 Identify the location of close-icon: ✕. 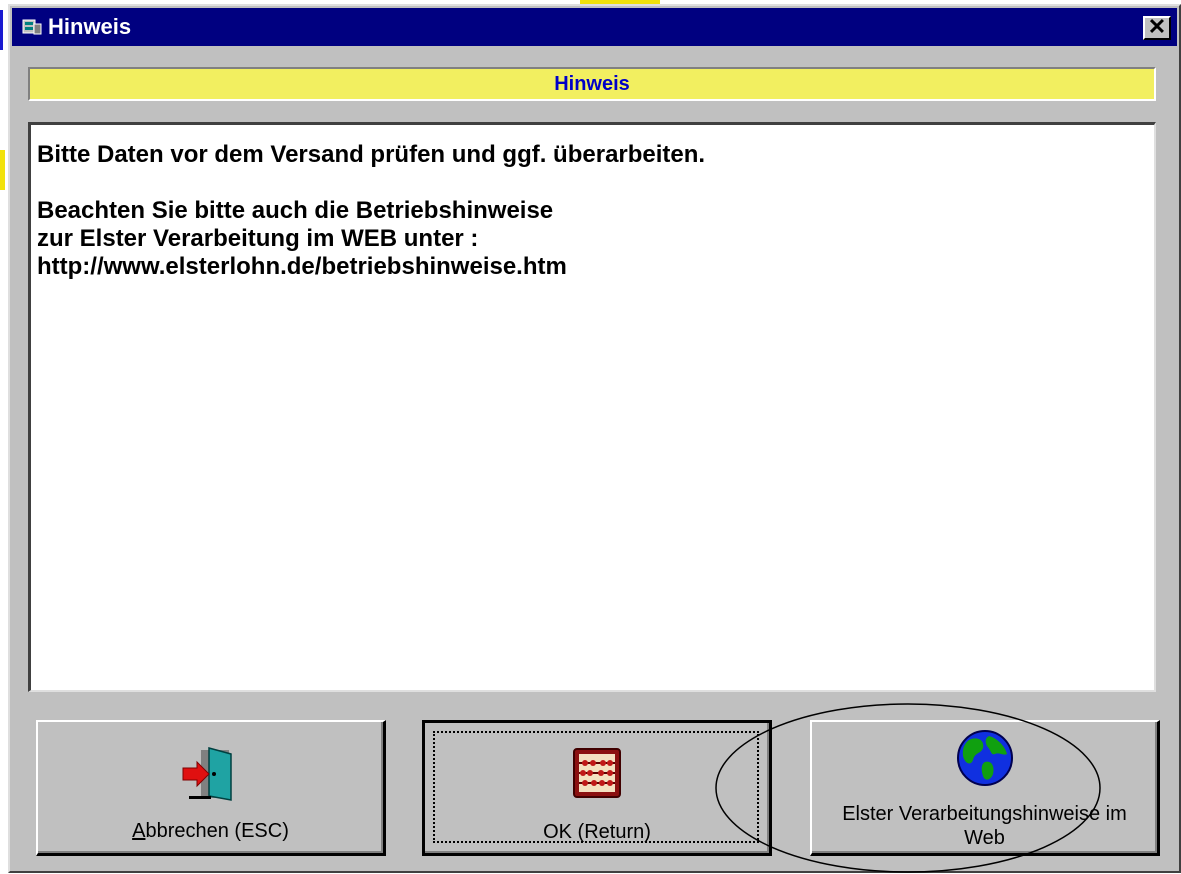
(1157, 26).